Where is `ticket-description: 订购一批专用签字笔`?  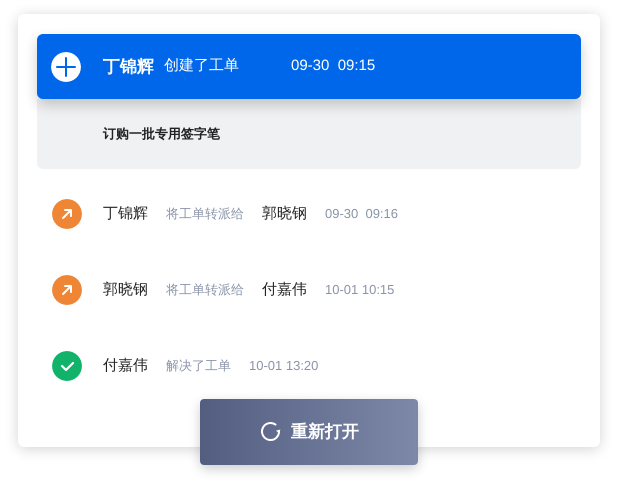 ticket-description: 订购一批专用签字笔 is located at coordinates (161, 134).